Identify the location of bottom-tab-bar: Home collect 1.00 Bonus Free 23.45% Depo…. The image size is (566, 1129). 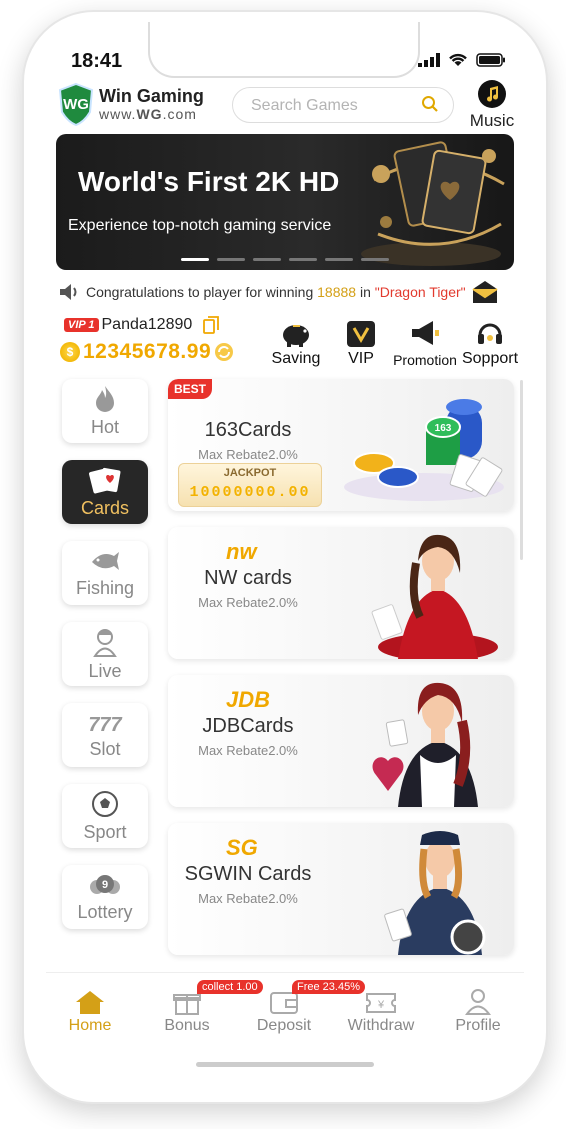
(285, 1015).